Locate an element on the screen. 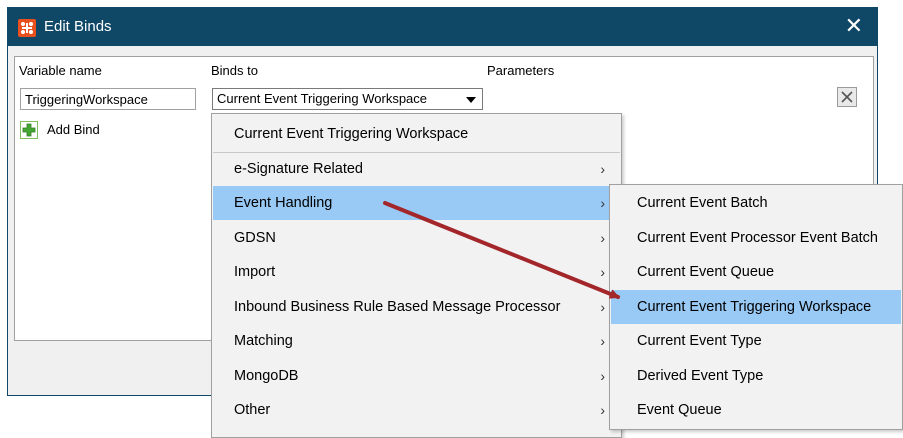 Image resolution: width=903 pixels, height=438 pixels. title-bar: Edit Binds ✕ is located at coordinates (442, 27).